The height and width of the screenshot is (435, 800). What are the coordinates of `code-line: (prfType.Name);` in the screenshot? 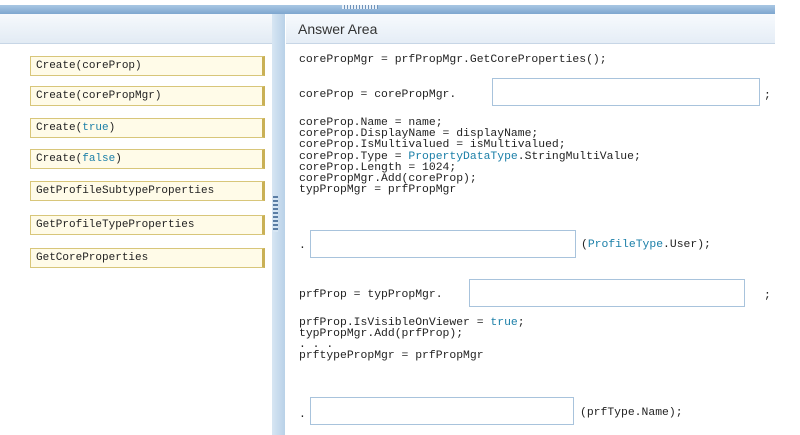 It's located at (631, 413).